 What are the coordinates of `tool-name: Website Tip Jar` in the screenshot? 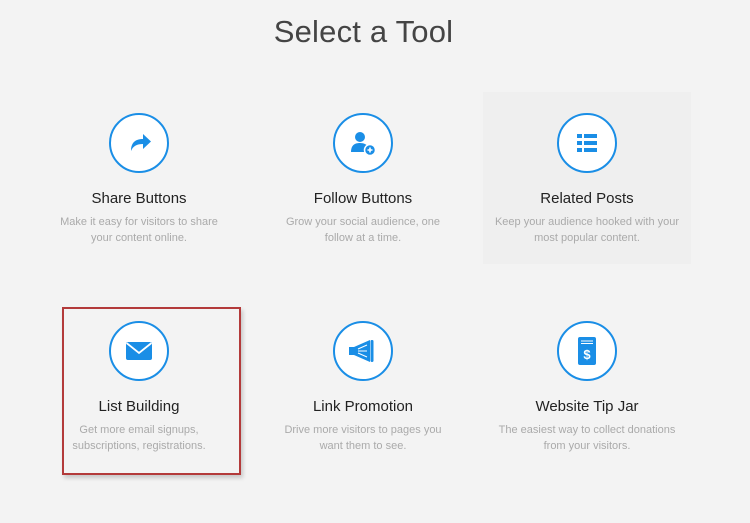 It's located at (587, 406).